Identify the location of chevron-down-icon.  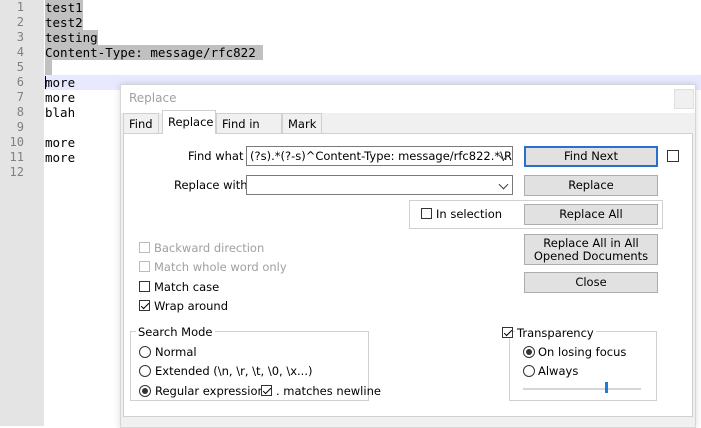
(503, 184).